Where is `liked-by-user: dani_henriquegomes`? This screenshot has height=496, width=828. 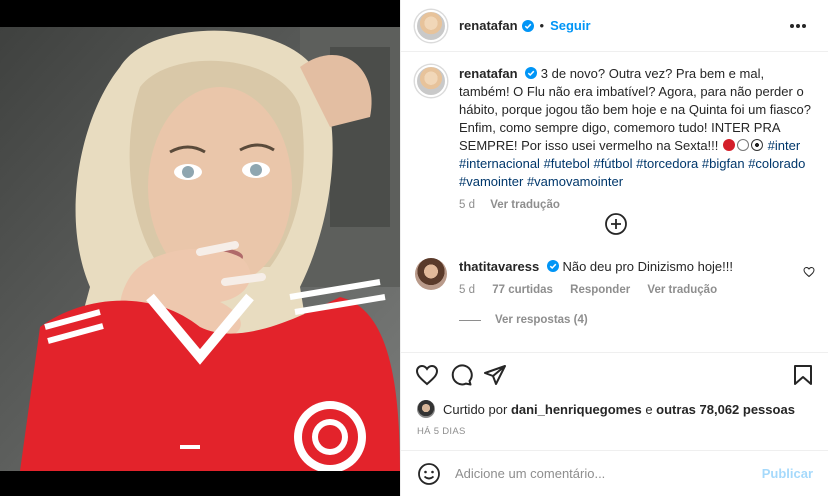 liked-by-user: dani_henriquegomes is located at coordinates (576, 409).